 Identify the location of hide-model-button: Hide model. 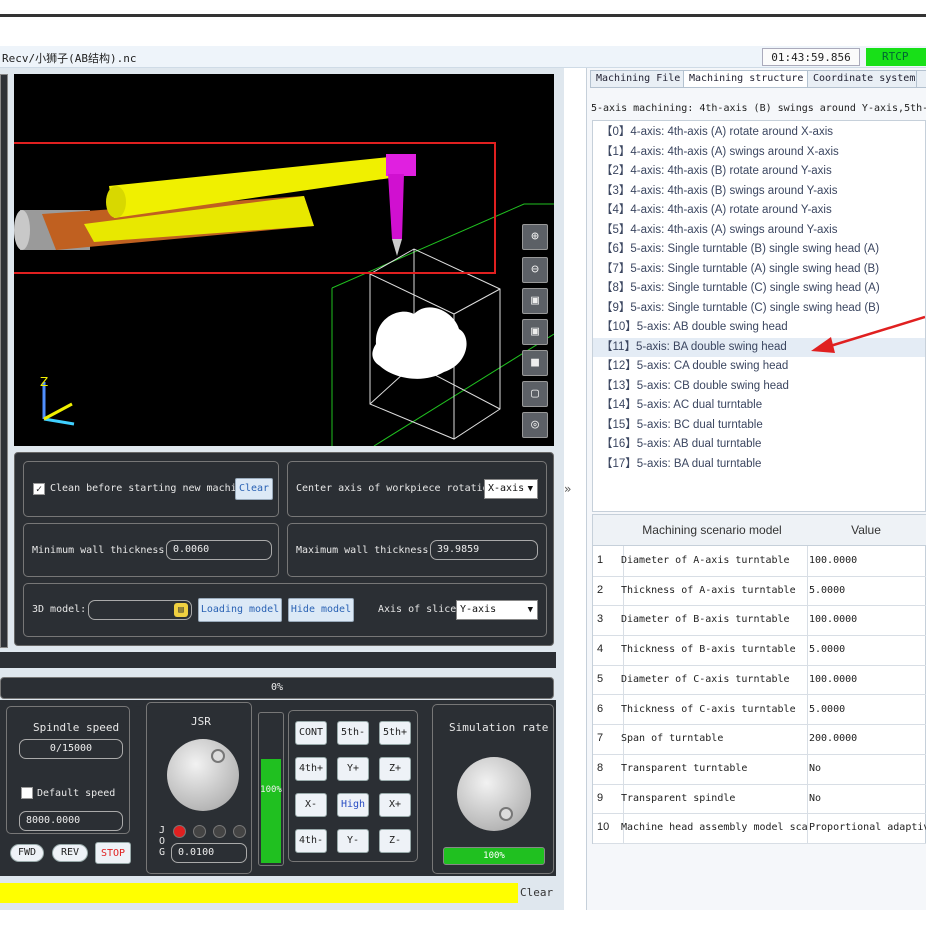
(321, 610).